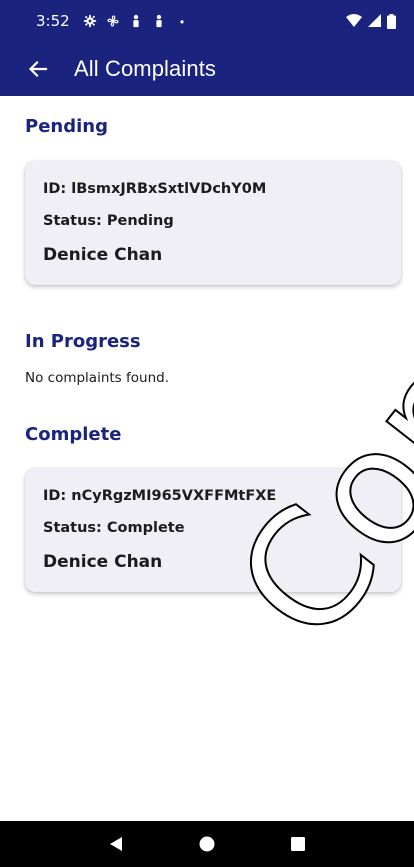 The height and width of the screenshot is (867, 414). What do you see at coordinates (108, 221) in the screenshot?
I see `complaint-status: Status: Pending` at bounding box center [108, 221].